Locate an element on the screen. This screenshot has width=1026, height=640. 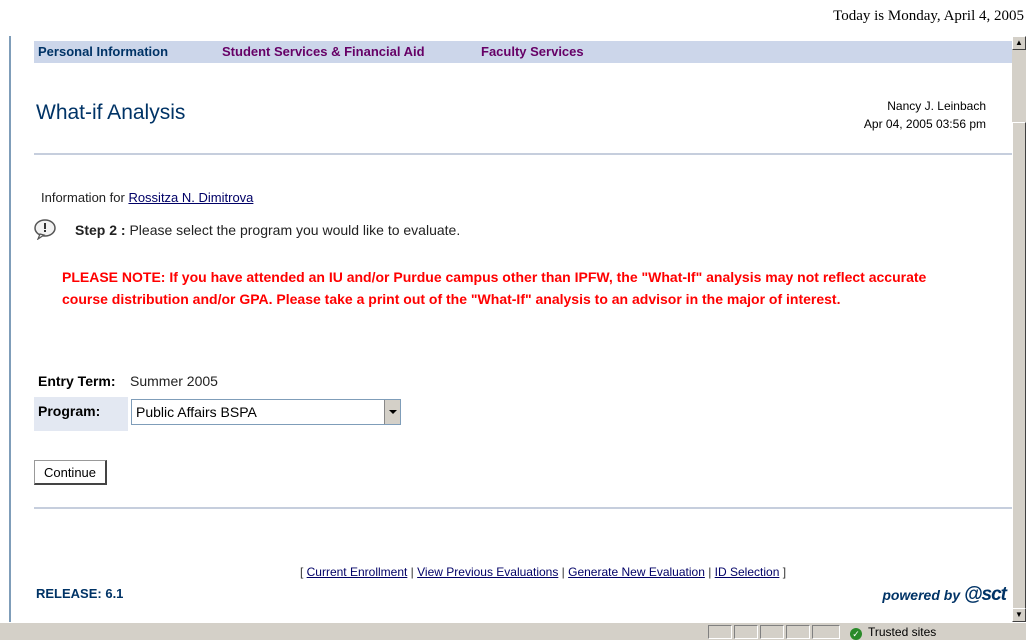
frame-left-border is located at coordinates (10, 329).